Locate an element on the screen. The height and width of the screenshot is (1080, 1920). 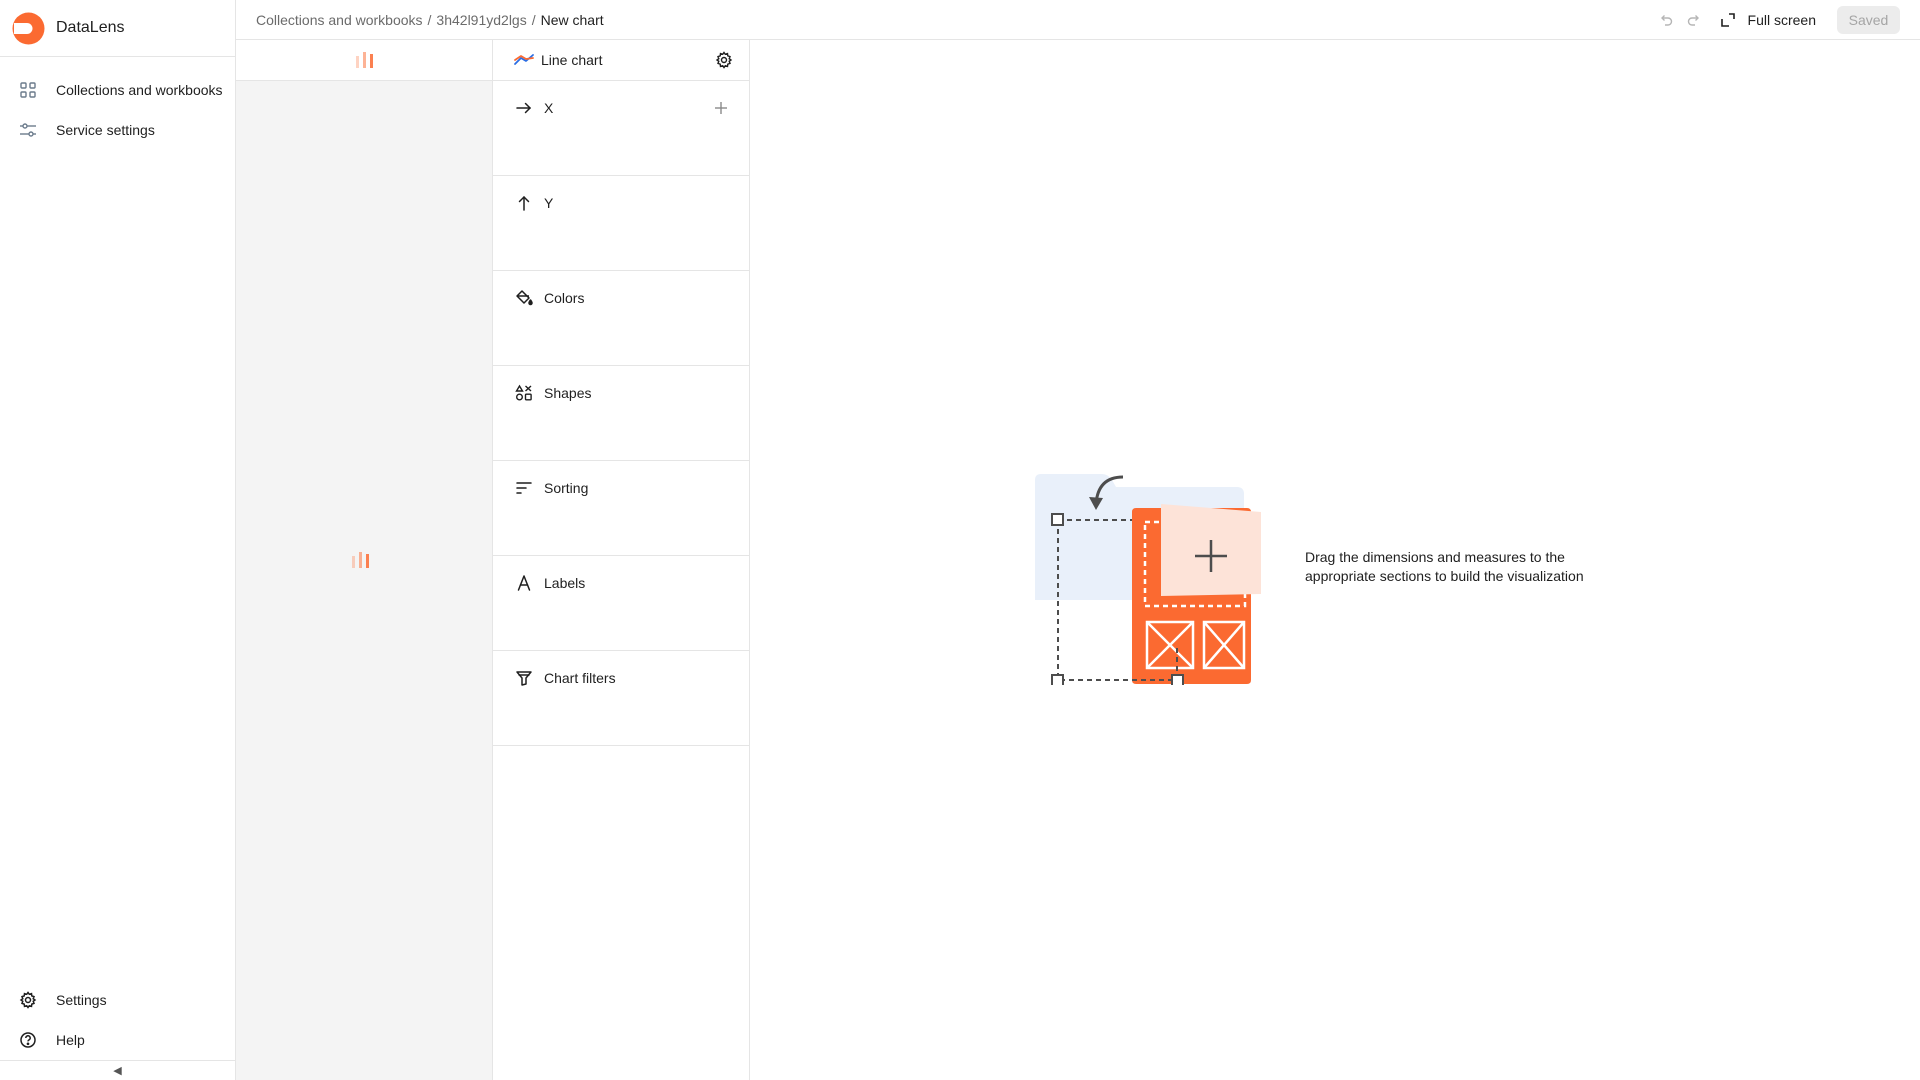
dataset-panel is located at coordinates (364, 560).